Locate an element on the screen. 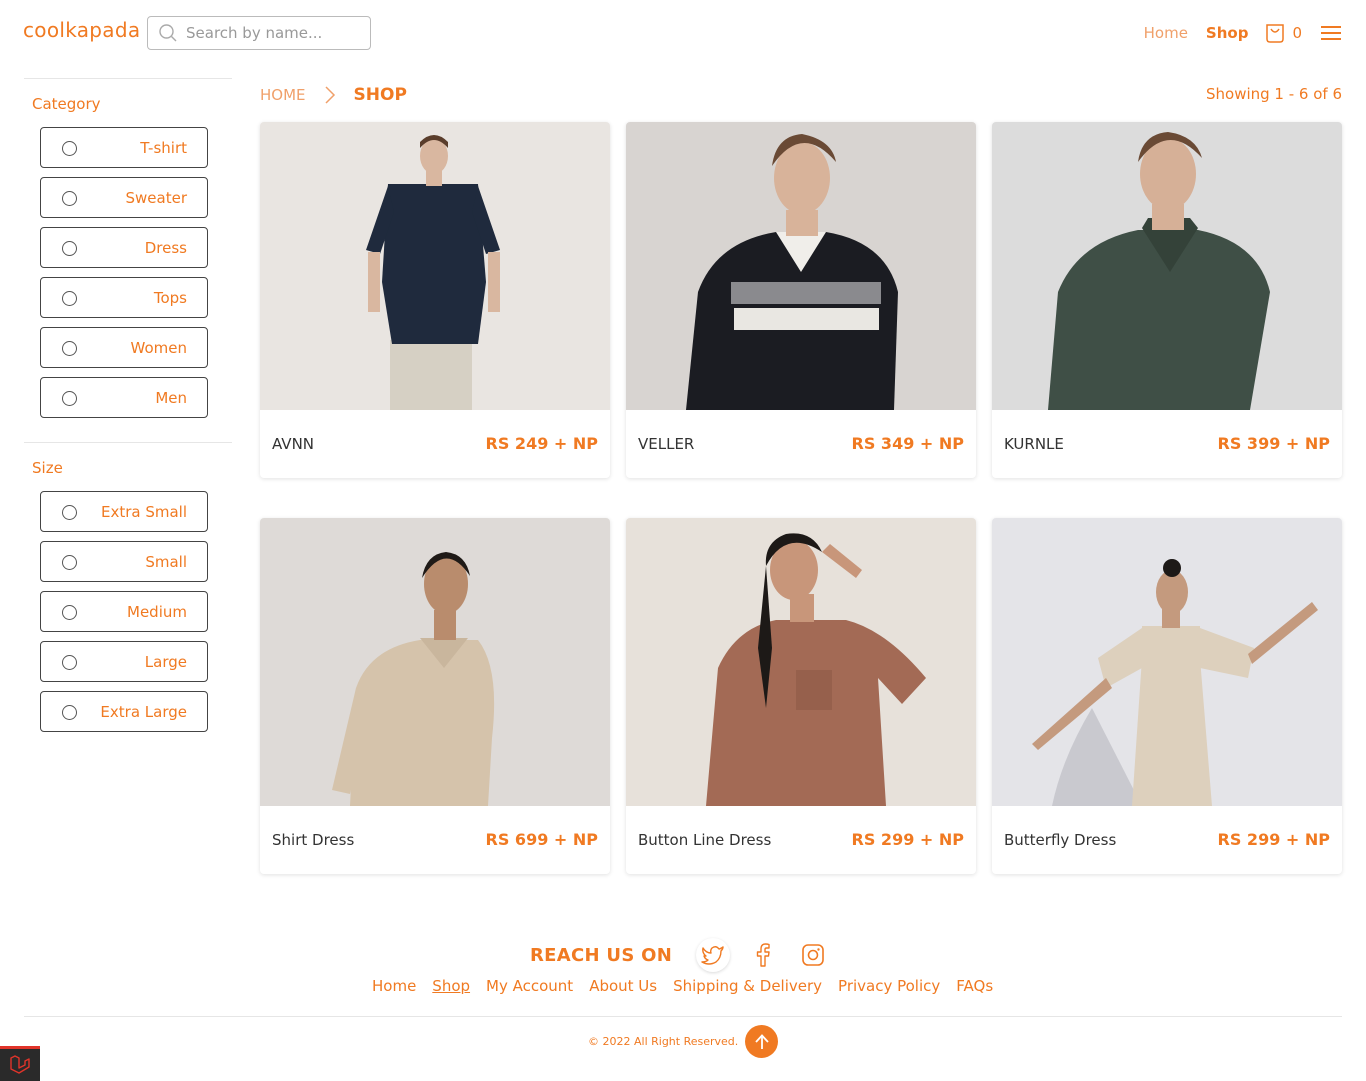  breadcrumb-home: HOME is located at coordinates (283, 95).